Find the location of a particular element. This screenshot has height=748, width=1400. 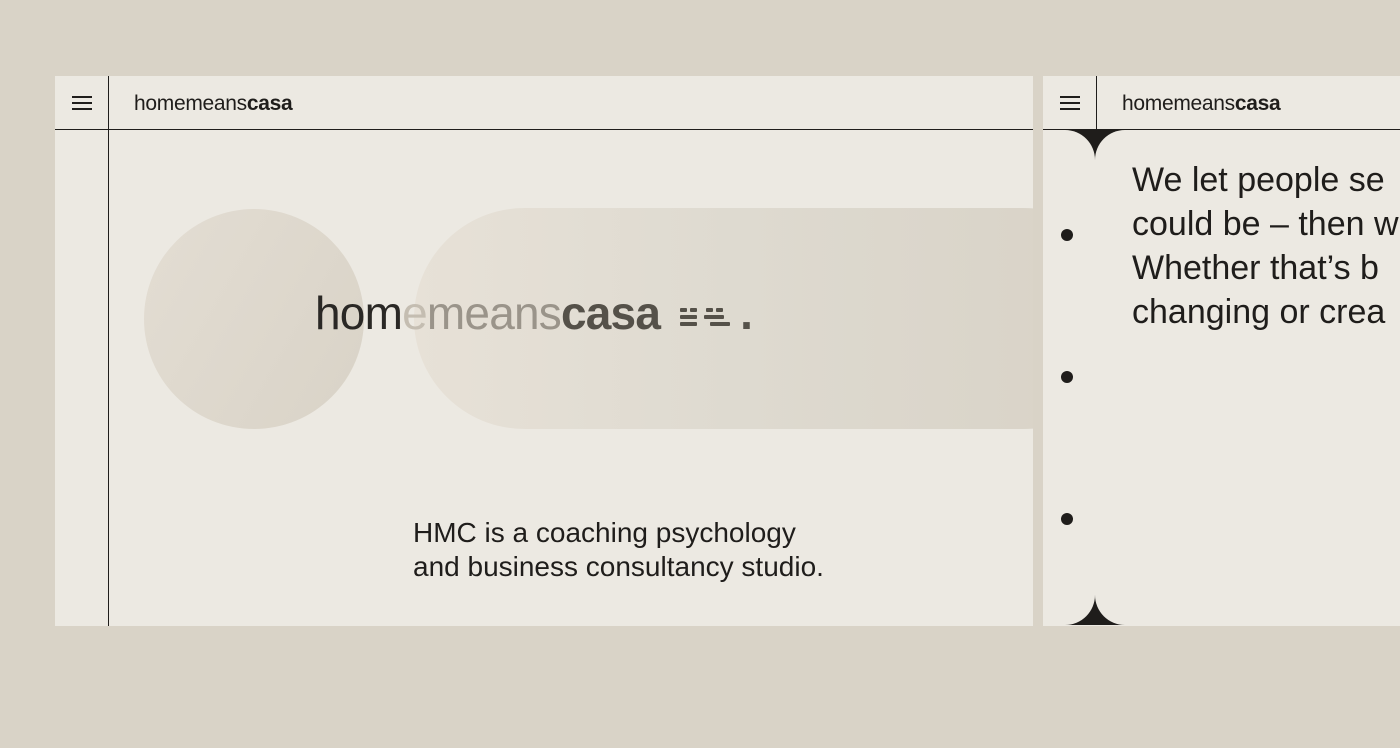

hero-logo-period: . is located at coordinates (746, 313).